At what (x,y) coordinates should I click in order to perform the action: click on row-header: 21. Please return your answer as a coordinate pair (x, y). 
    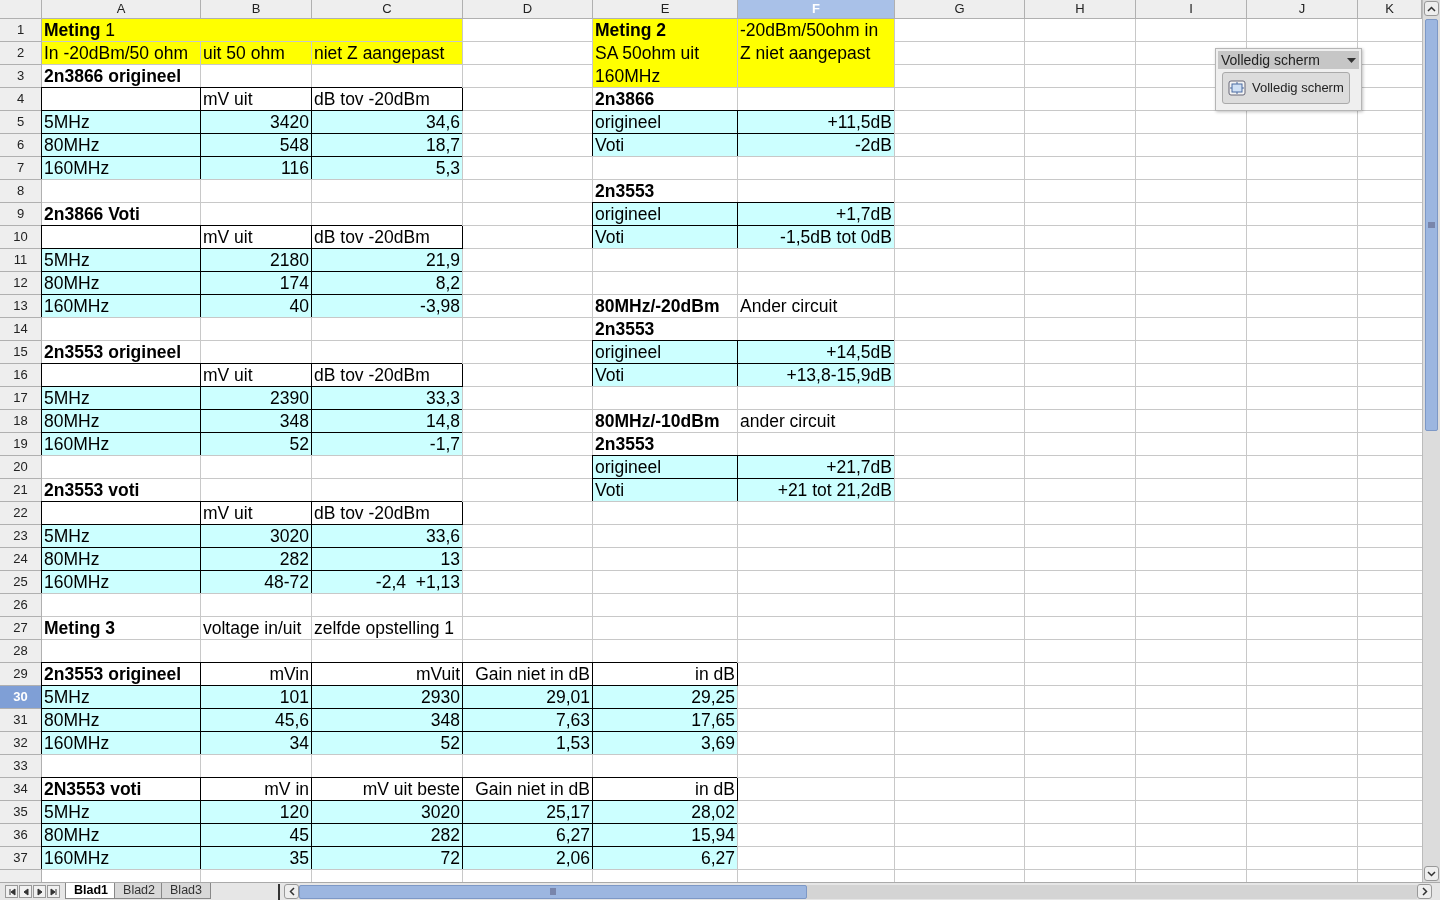
    Looking at the image, I should click on (21, 490).